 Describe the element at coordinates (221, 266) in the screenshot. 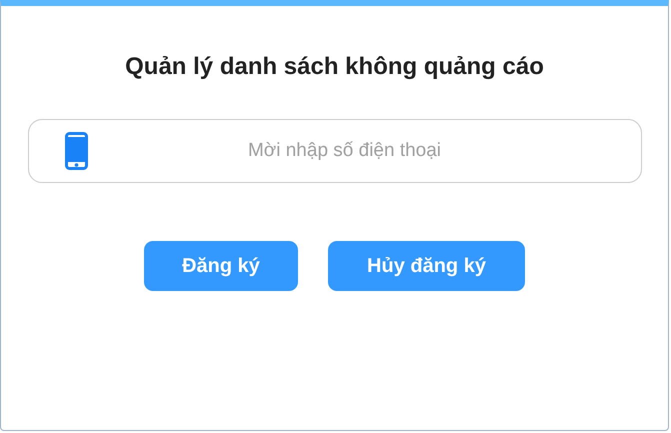

I see `register-button: Đăng ký` at that location.